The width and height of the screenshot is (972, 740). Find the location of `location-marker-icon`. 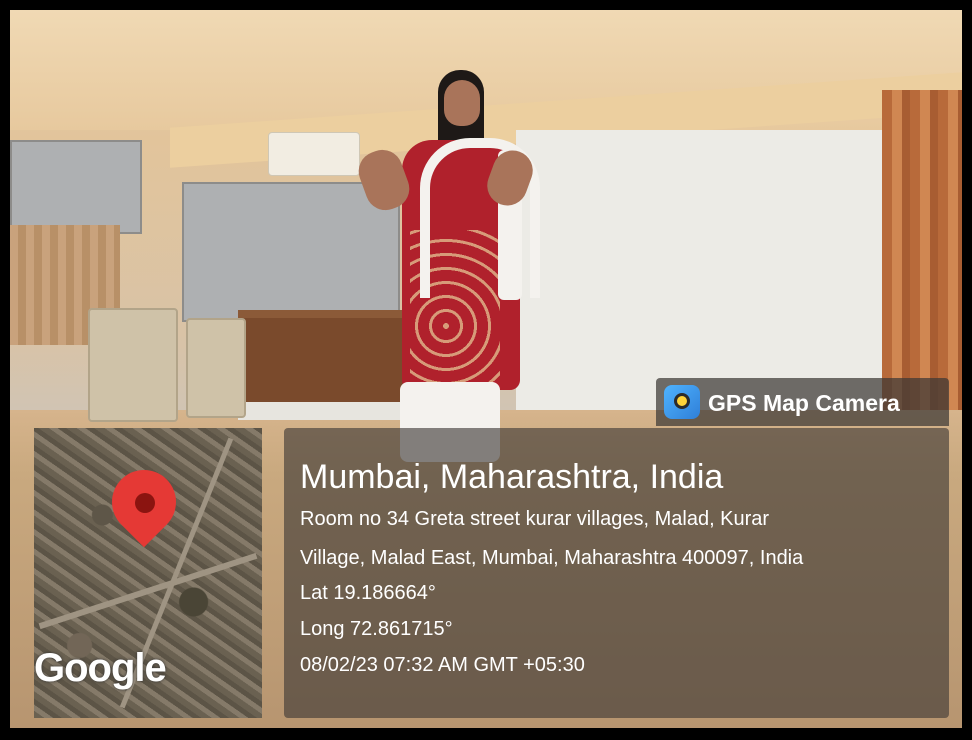

location-marker-icon is located at coordinates (682, 401).